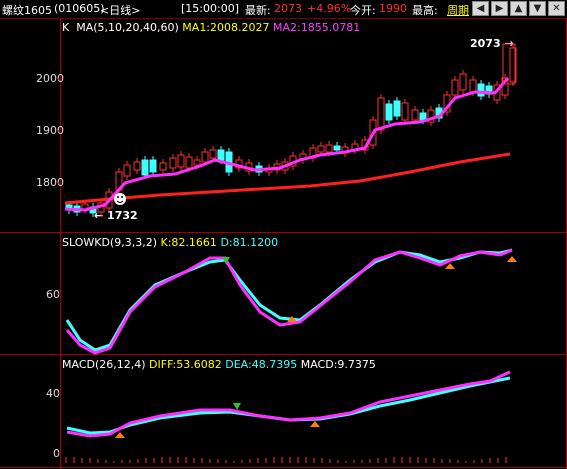 Image resolution: width=567 pixels, height=469 pixels. Describe the element at coordinates (287, 178) in the screenshot. I see `ma2-line` at that location.